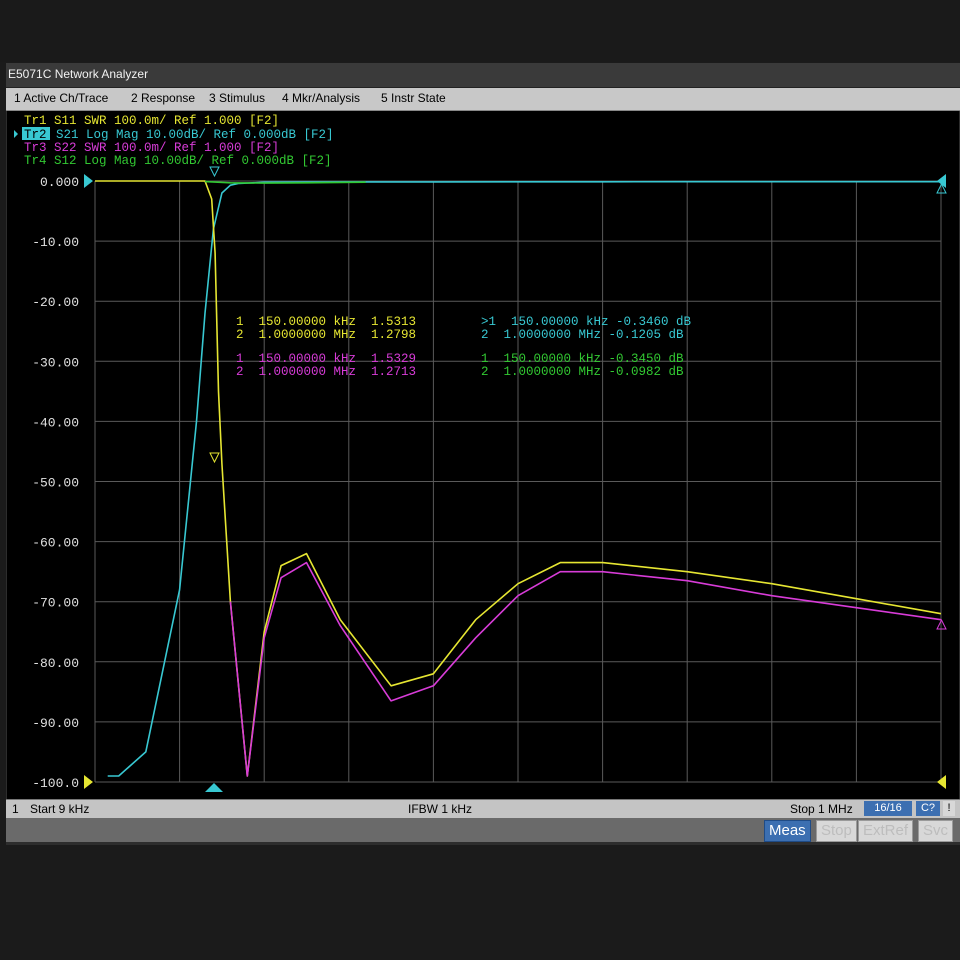 Image resolution: width=960 pixels, height=960 pixels. I want to click on instrument-status-buttons: Meas Stop ExtRef Svc, so click(483, 830).